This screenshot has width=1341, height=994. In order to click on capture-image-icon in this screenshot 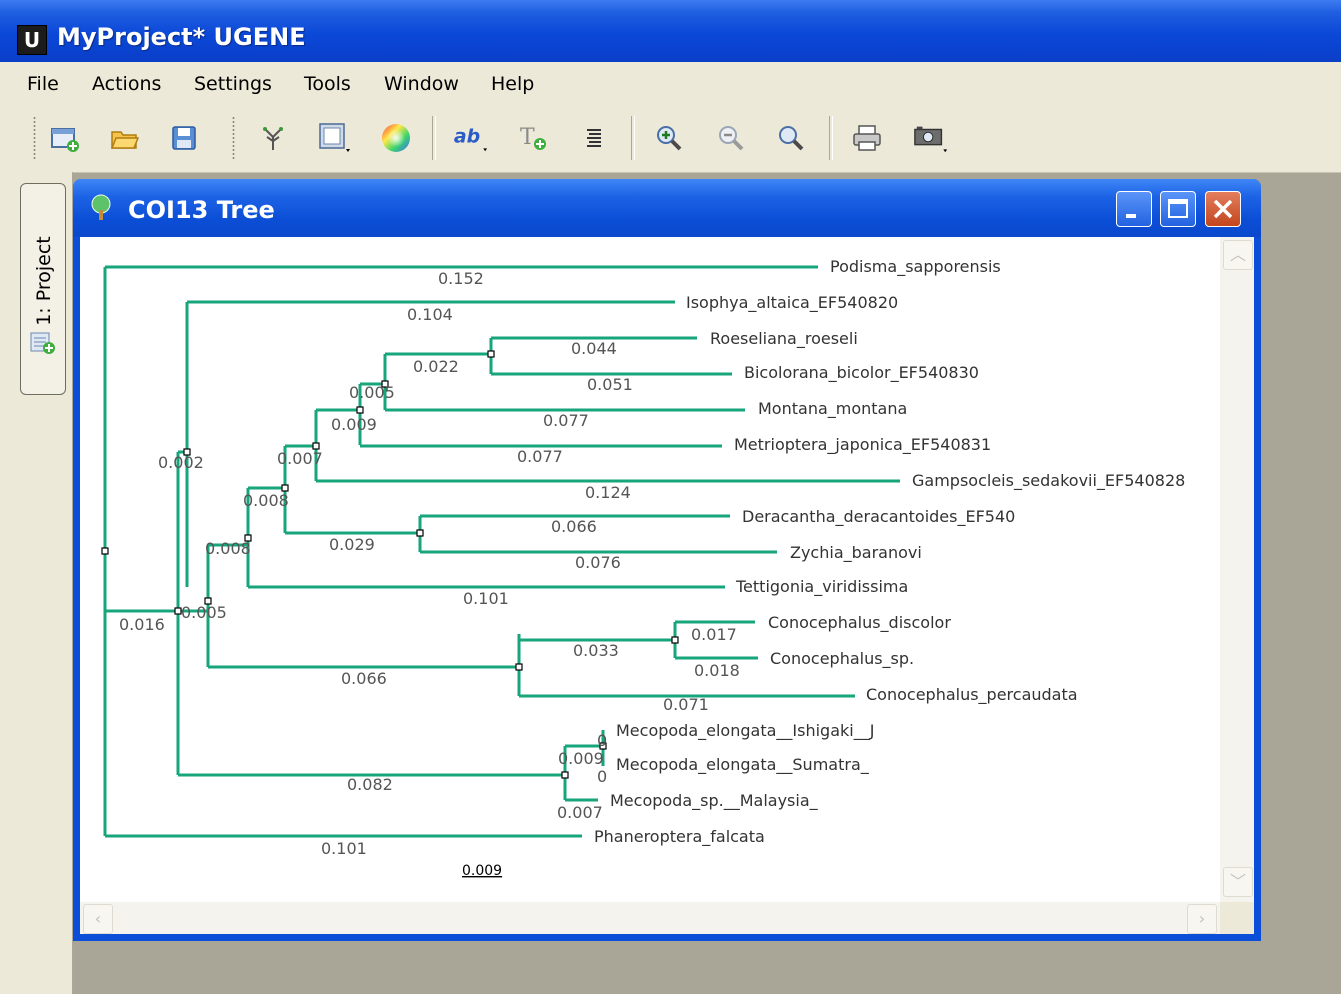, I will do `click(931, 138)`.